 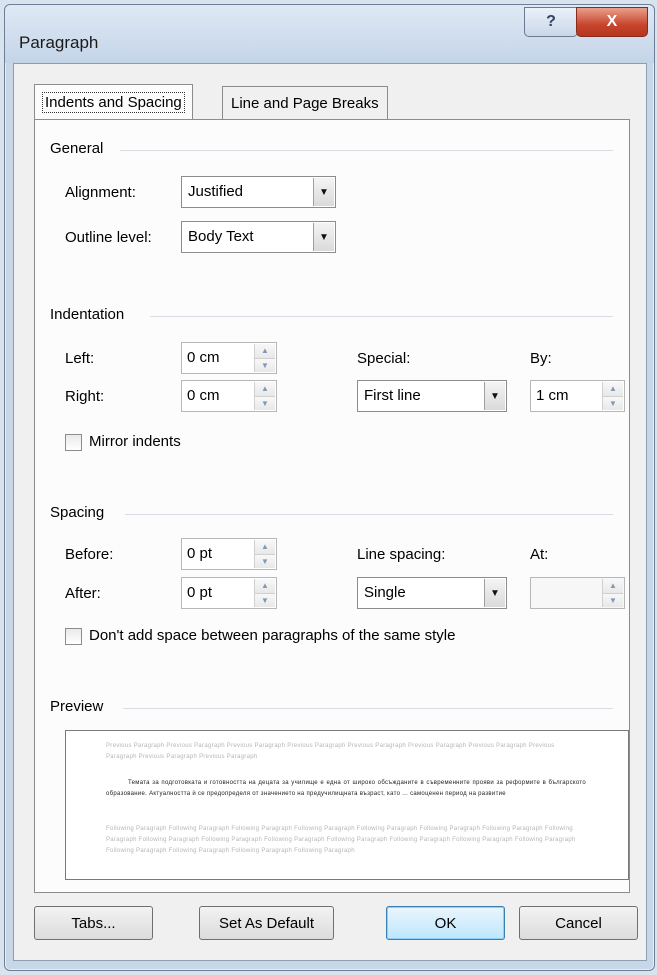 I want to click on left-indent-spinner: 0 cm ▲ ▼, so click(x=229, y=358).